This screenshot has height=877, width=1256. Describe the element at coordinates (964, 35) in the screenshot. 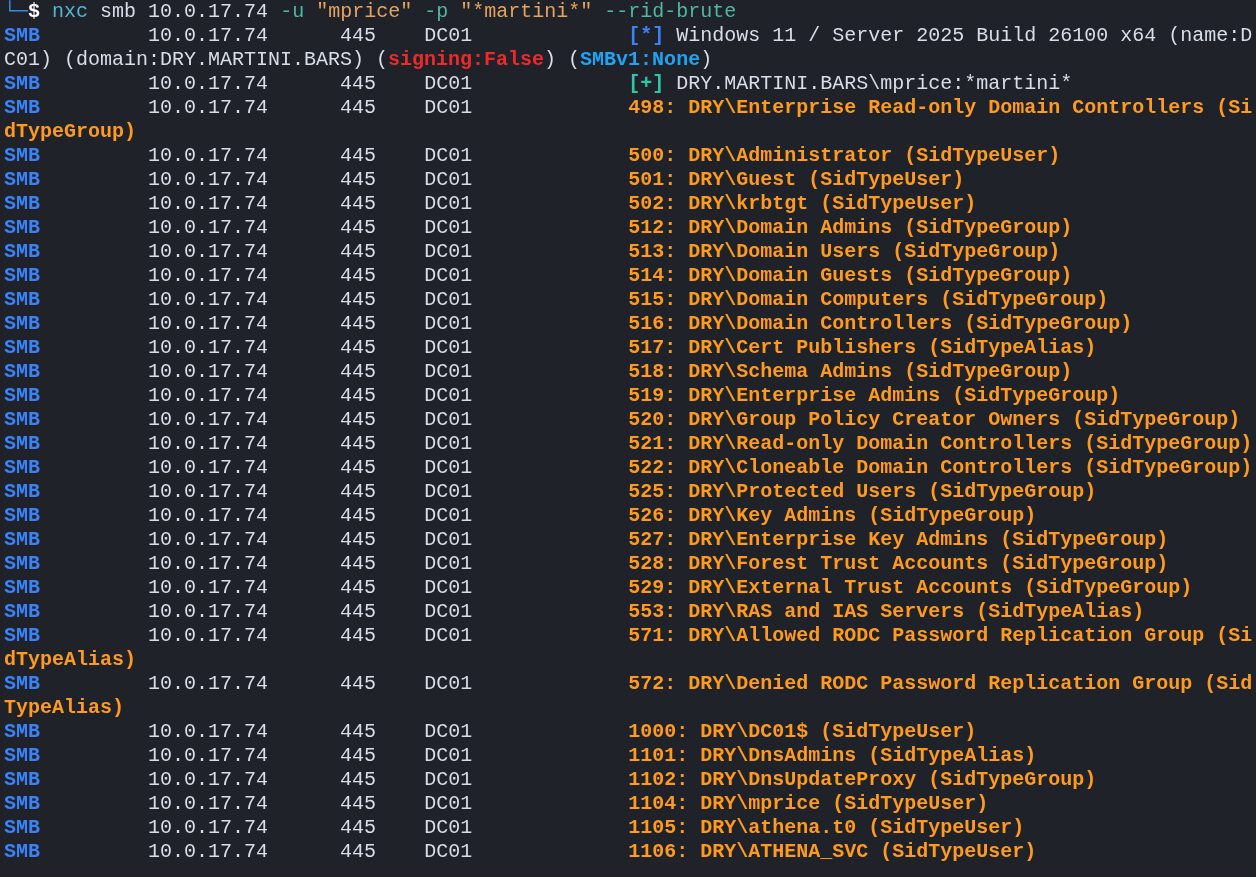

I see `log-message: Windows 11 / Server 2025 Build 26100 x64 (name:D` at that location.